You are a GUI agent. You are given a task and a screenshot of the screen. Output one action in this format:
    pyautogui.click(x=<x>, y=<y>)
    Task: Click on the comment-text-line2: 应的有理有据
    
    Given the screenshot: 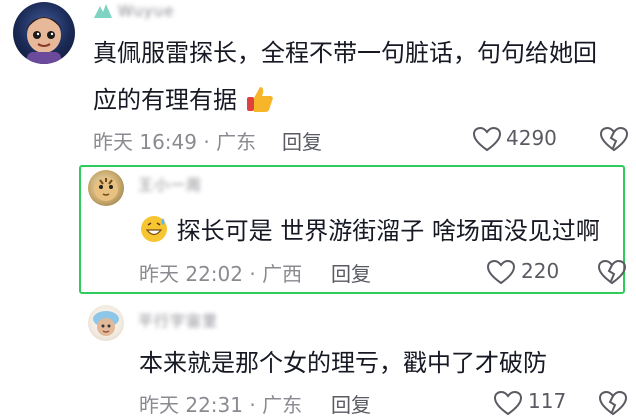 What is the action you would take?
    pyautogui.click(x=165, y=100)
    